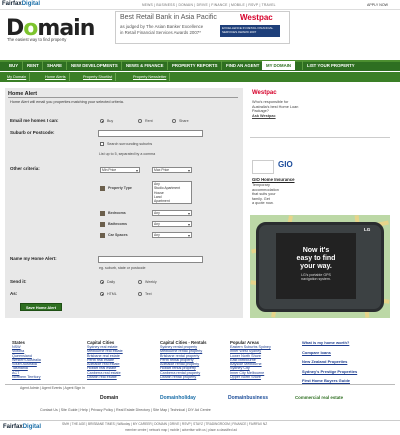  What do you see at coordinates (285, 164) in the screenshot?
I see `gio-logo: GIO` at bounding box center [285, 164].